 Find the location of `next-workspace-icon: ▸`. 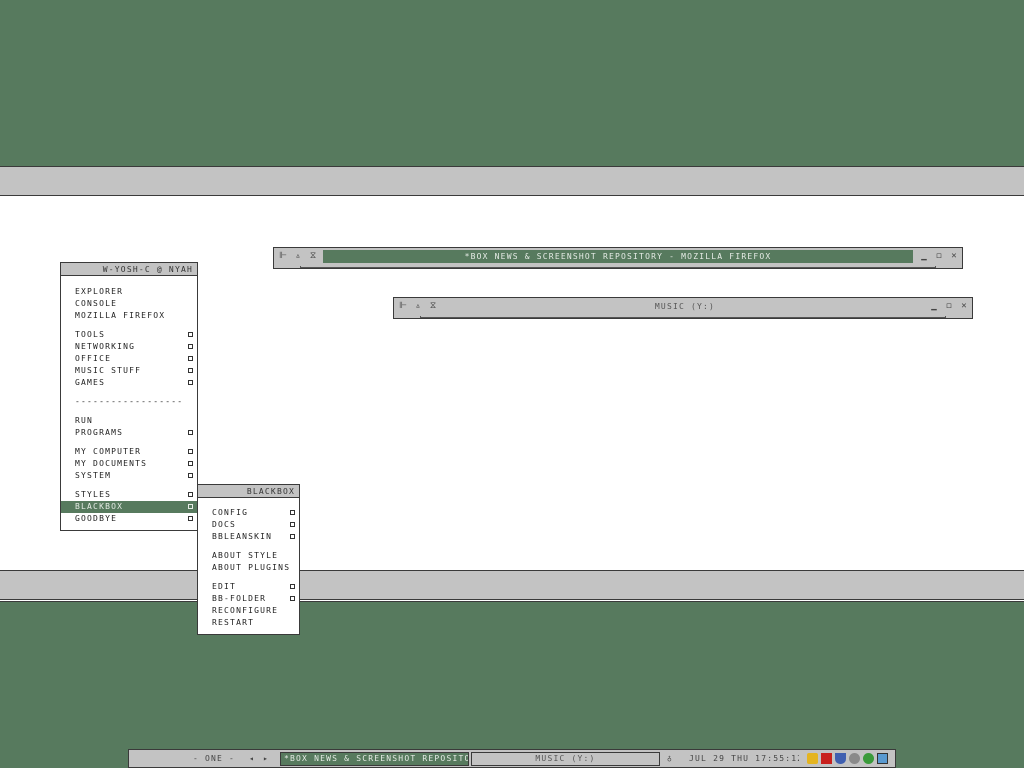

next-workspace-icon: ▸ is located at coordinates (268, 759).